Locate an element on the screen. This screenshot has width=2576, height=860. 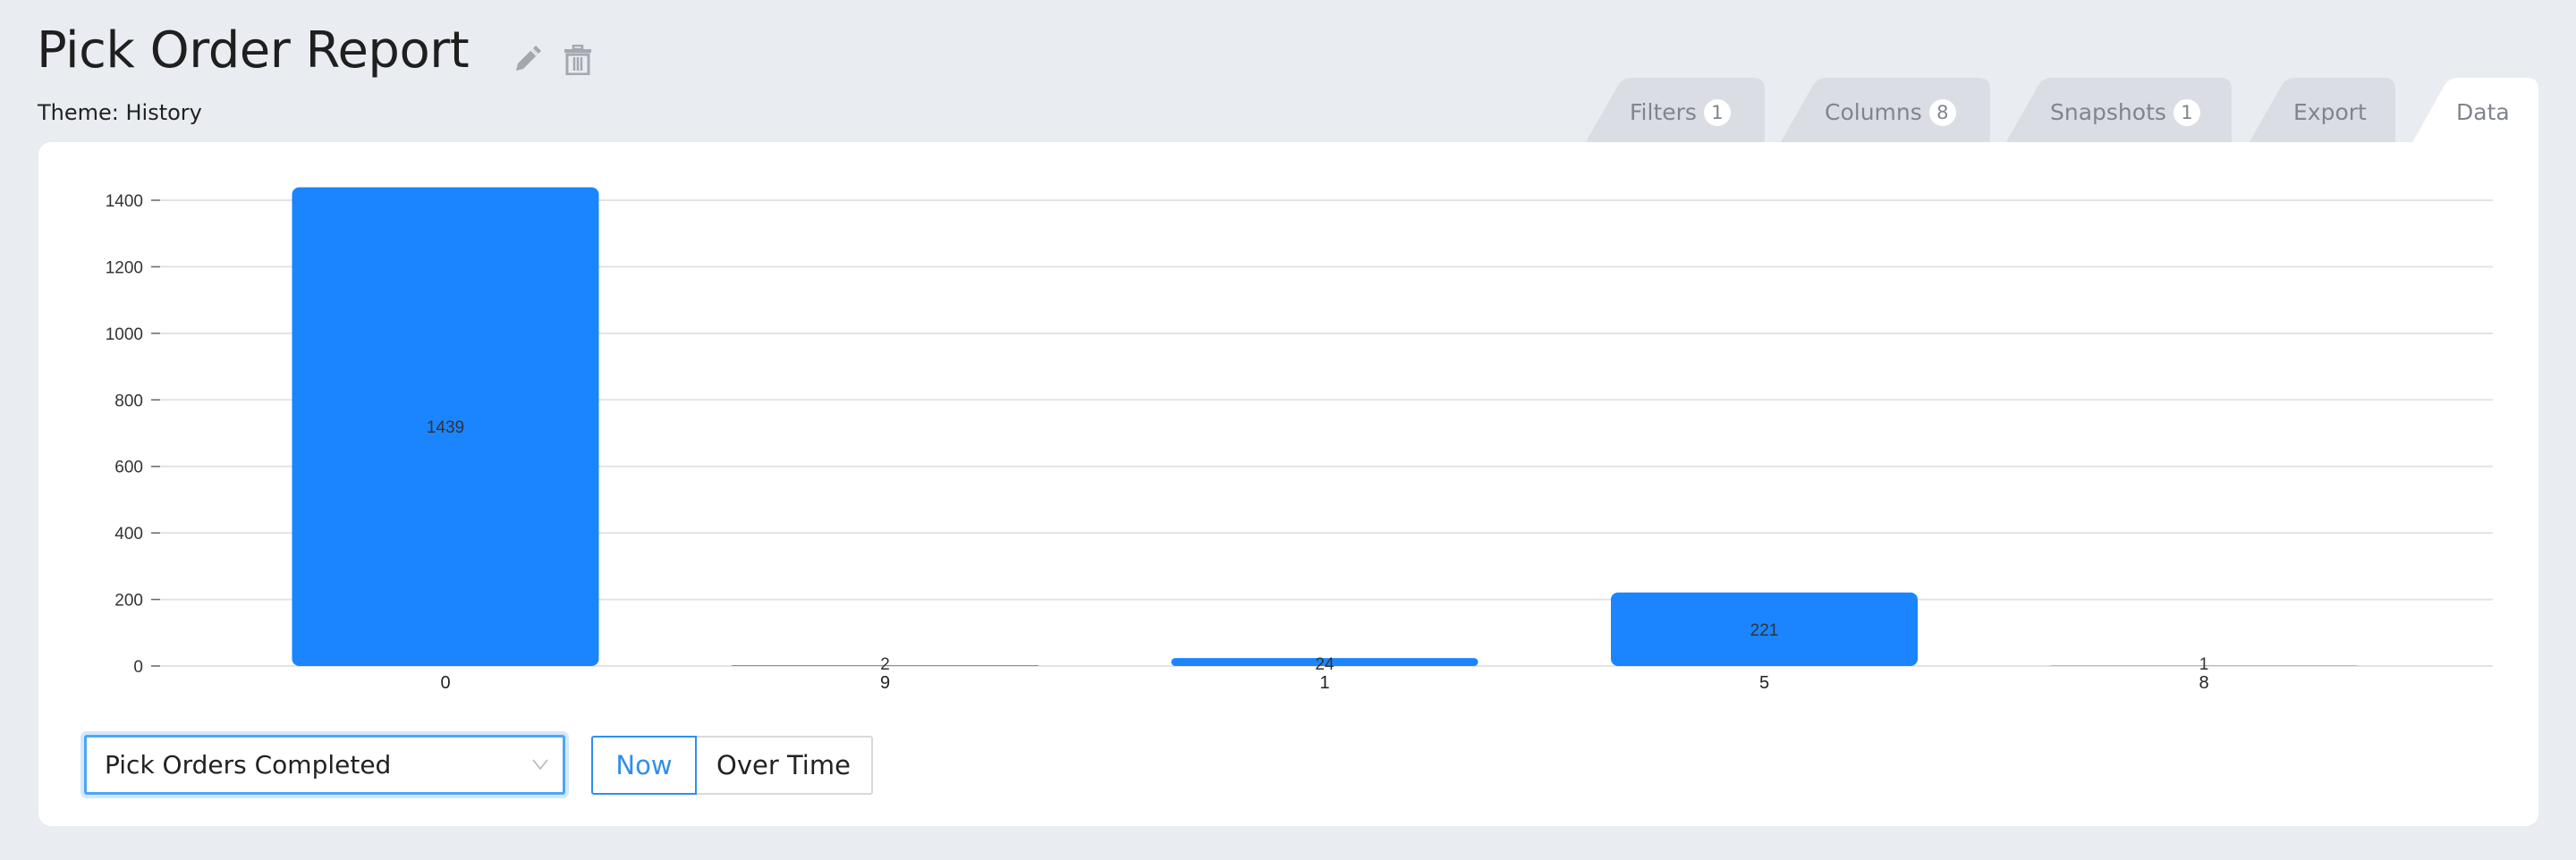
x-tick-label: 8 is located at coordinates (2203, 683).